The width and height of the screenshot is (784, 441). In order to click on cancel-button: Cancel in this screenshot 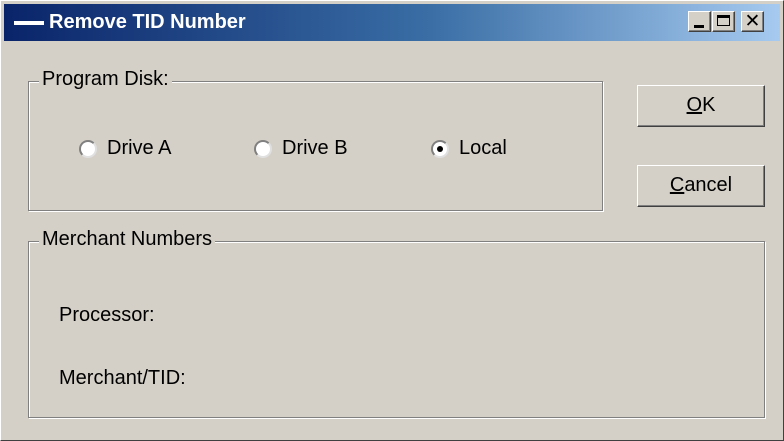, I will do `click(701, 186)`.